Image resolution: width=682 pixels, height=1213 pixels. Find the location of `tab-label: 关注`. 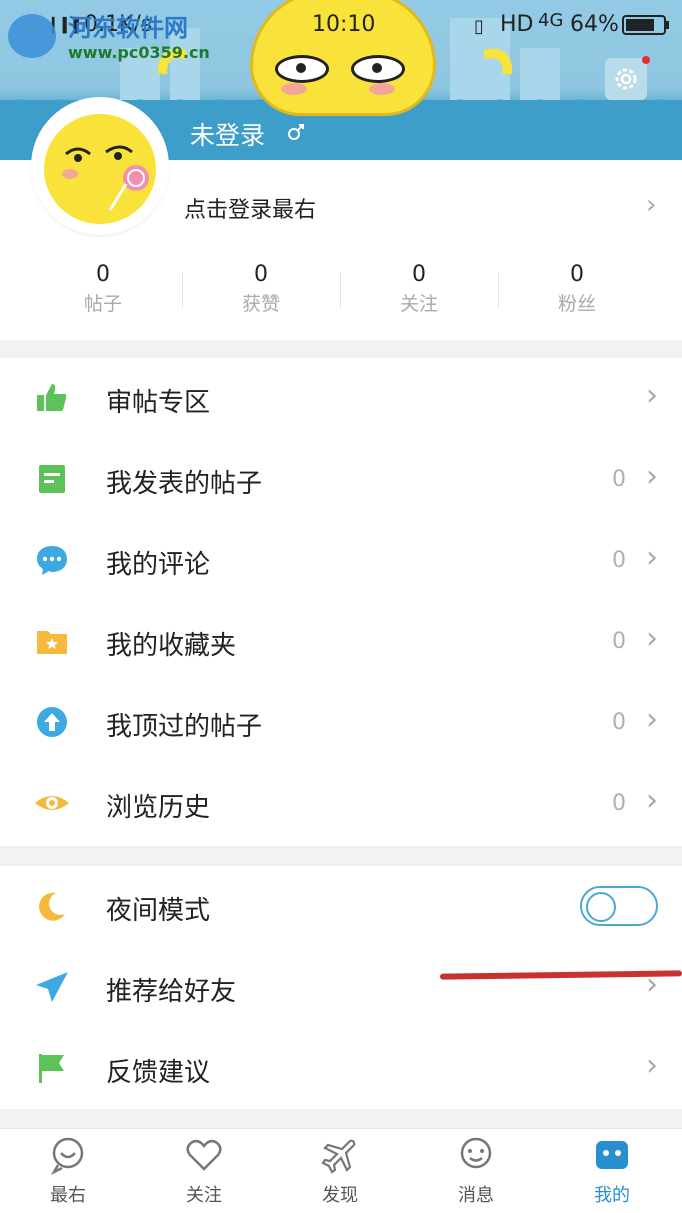

tab-label: 关注 is located at coordinates (204, 1195).